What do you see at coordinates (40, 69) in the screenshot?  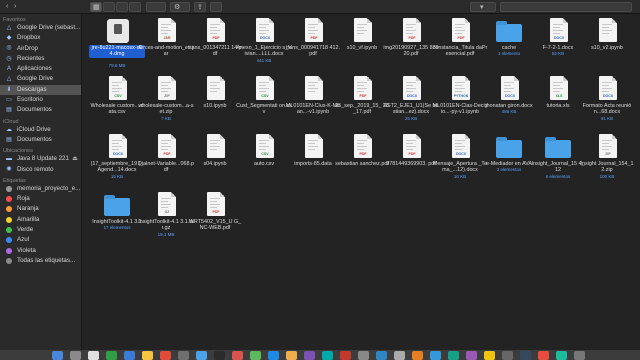 I see `sidebar-item: A Aplicaciones` at bounding box center [40, 69].